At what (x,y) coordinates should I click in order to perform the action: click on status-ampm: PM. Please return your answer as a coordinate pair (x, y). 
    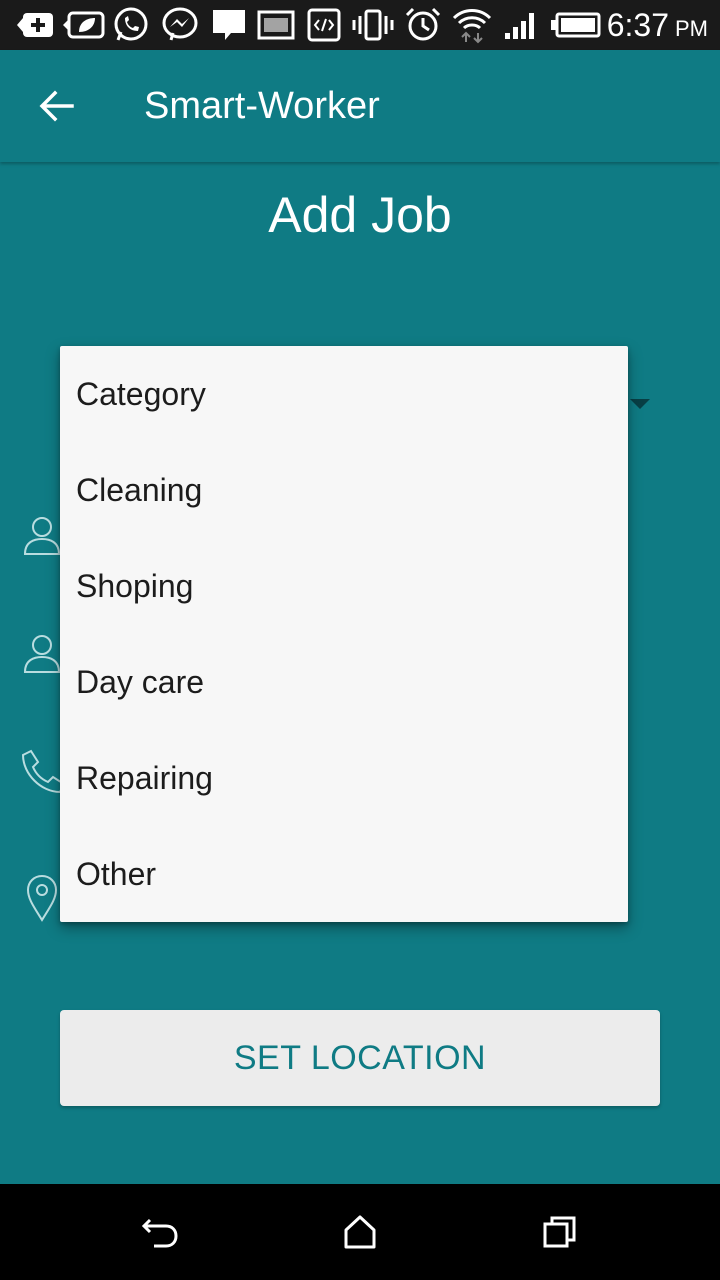
    Looking at the image, I should click on (691, 28).